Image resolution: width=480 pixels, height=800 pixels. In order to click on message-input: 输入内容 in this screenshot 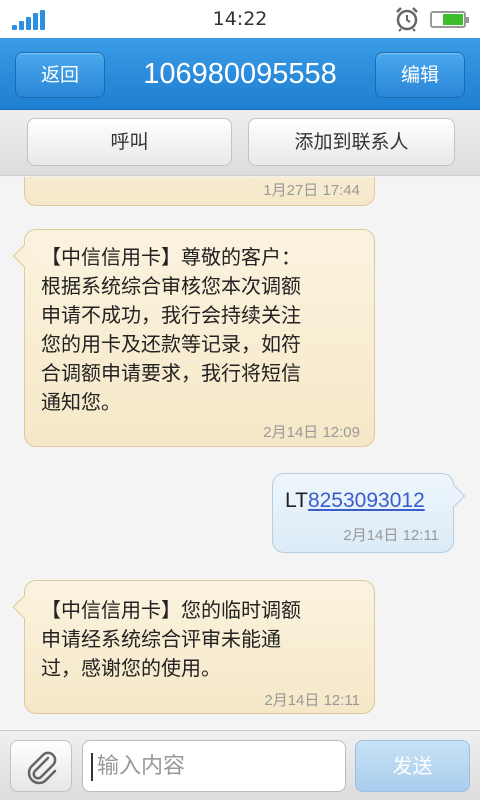, I will do `click(214, 766)`.